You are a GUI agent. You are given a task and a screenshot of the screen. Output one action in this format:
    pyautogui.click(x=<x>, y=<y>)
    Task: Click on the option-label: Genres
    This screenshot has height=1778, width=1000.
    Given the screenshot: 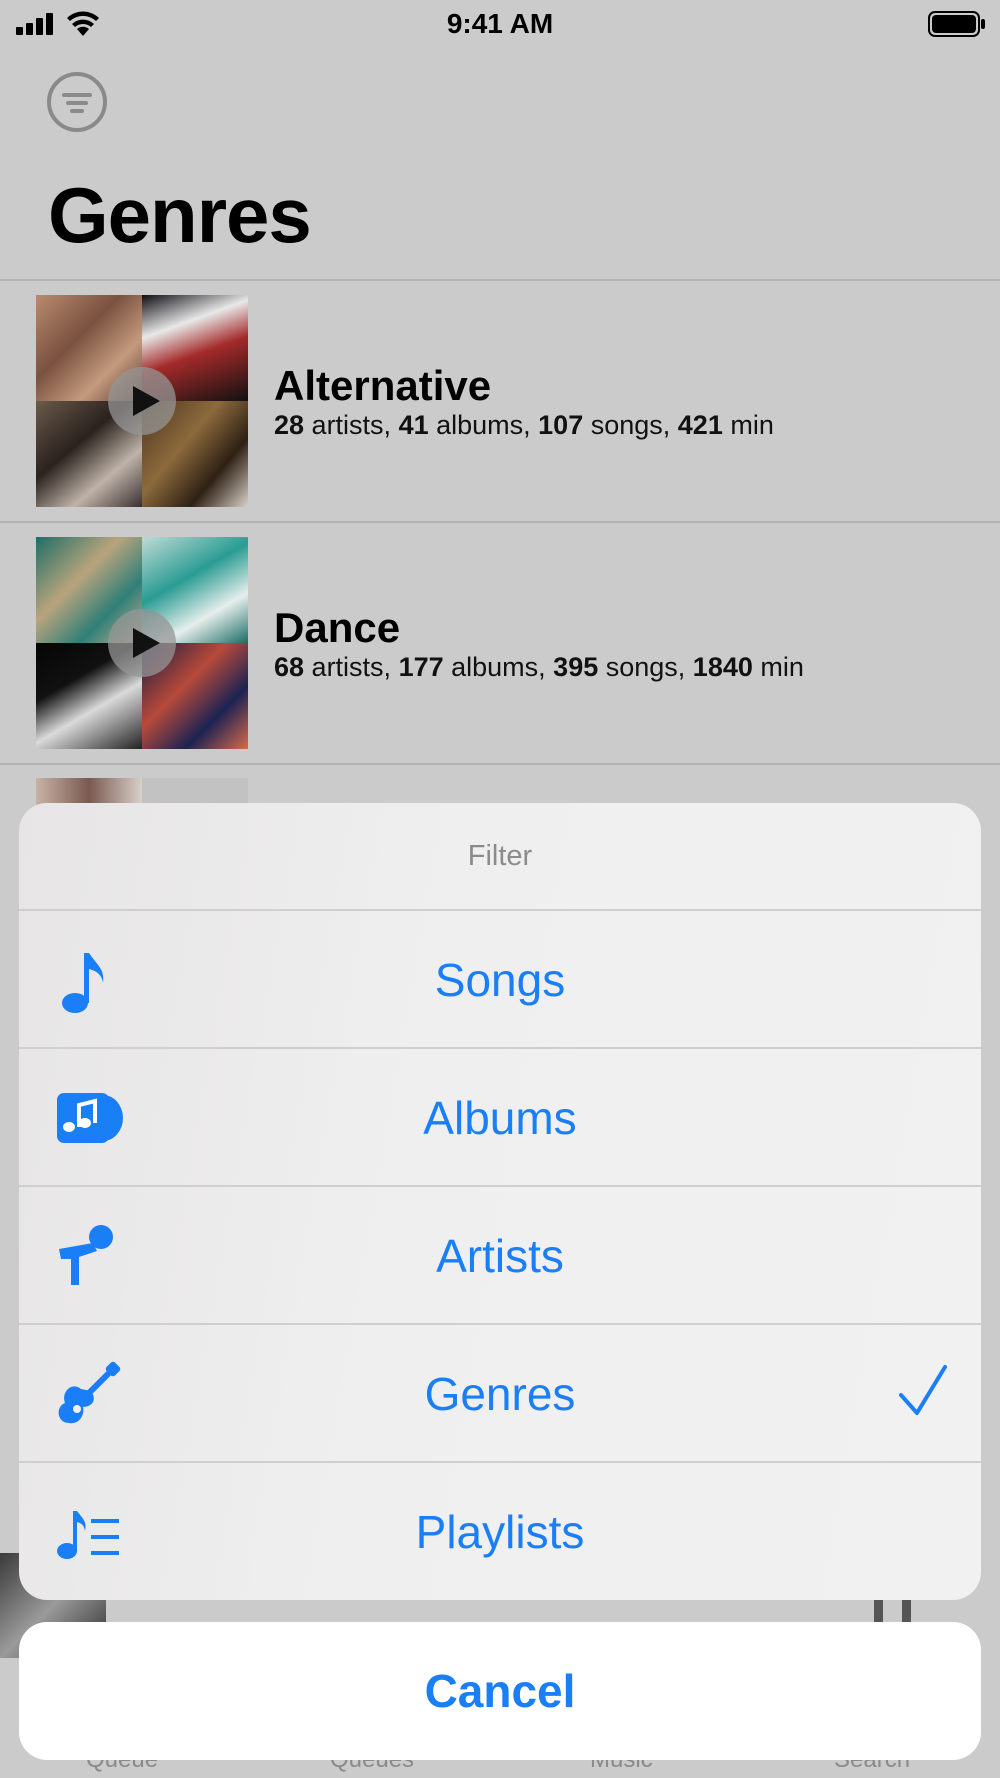 What is the action you would take?
    pyautogui.click(x=500, y=1394)
    